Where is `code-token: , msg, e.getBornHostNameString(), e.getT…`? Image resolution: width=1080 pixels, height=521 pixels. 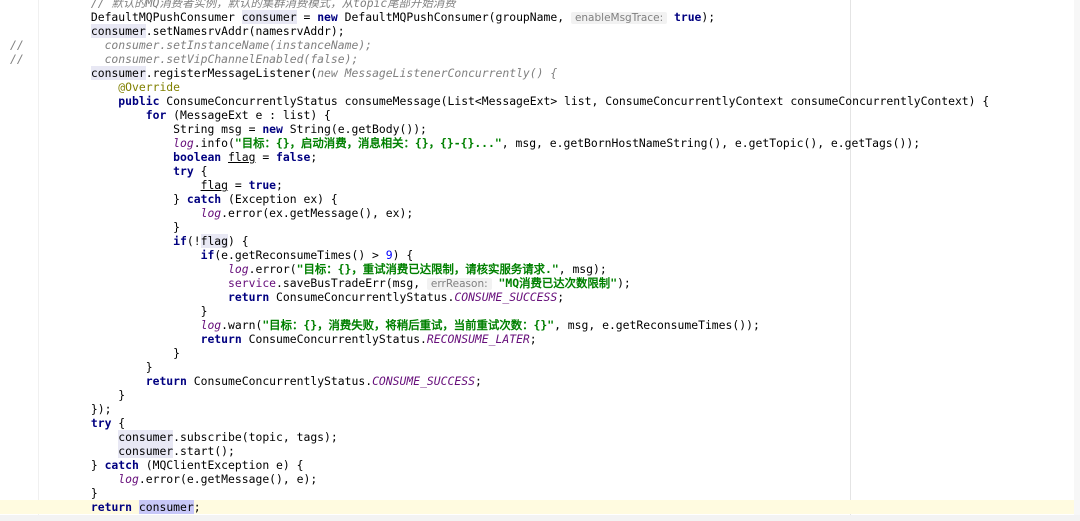 code-token: , msg, e.getBornHostNameString(), e.getT… is located at coordinates (711, 143).